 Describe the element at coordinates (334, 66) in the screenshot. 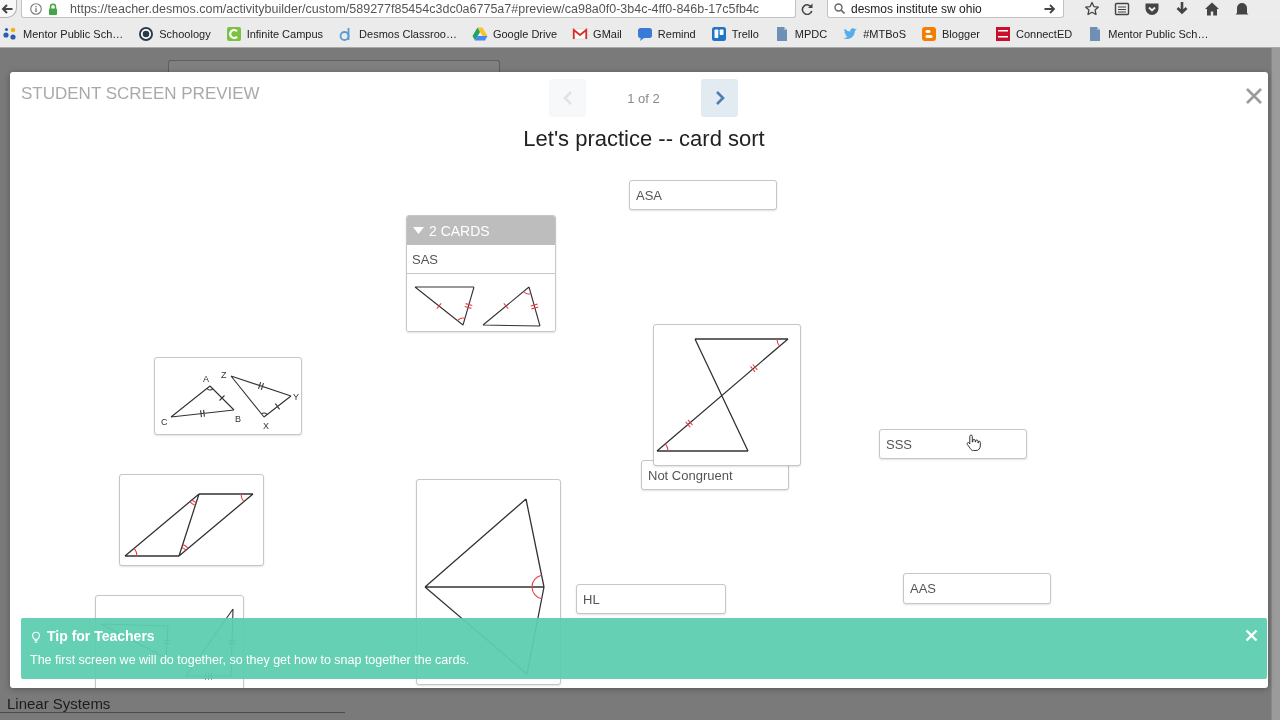

I see `activity-search-field` at that location.